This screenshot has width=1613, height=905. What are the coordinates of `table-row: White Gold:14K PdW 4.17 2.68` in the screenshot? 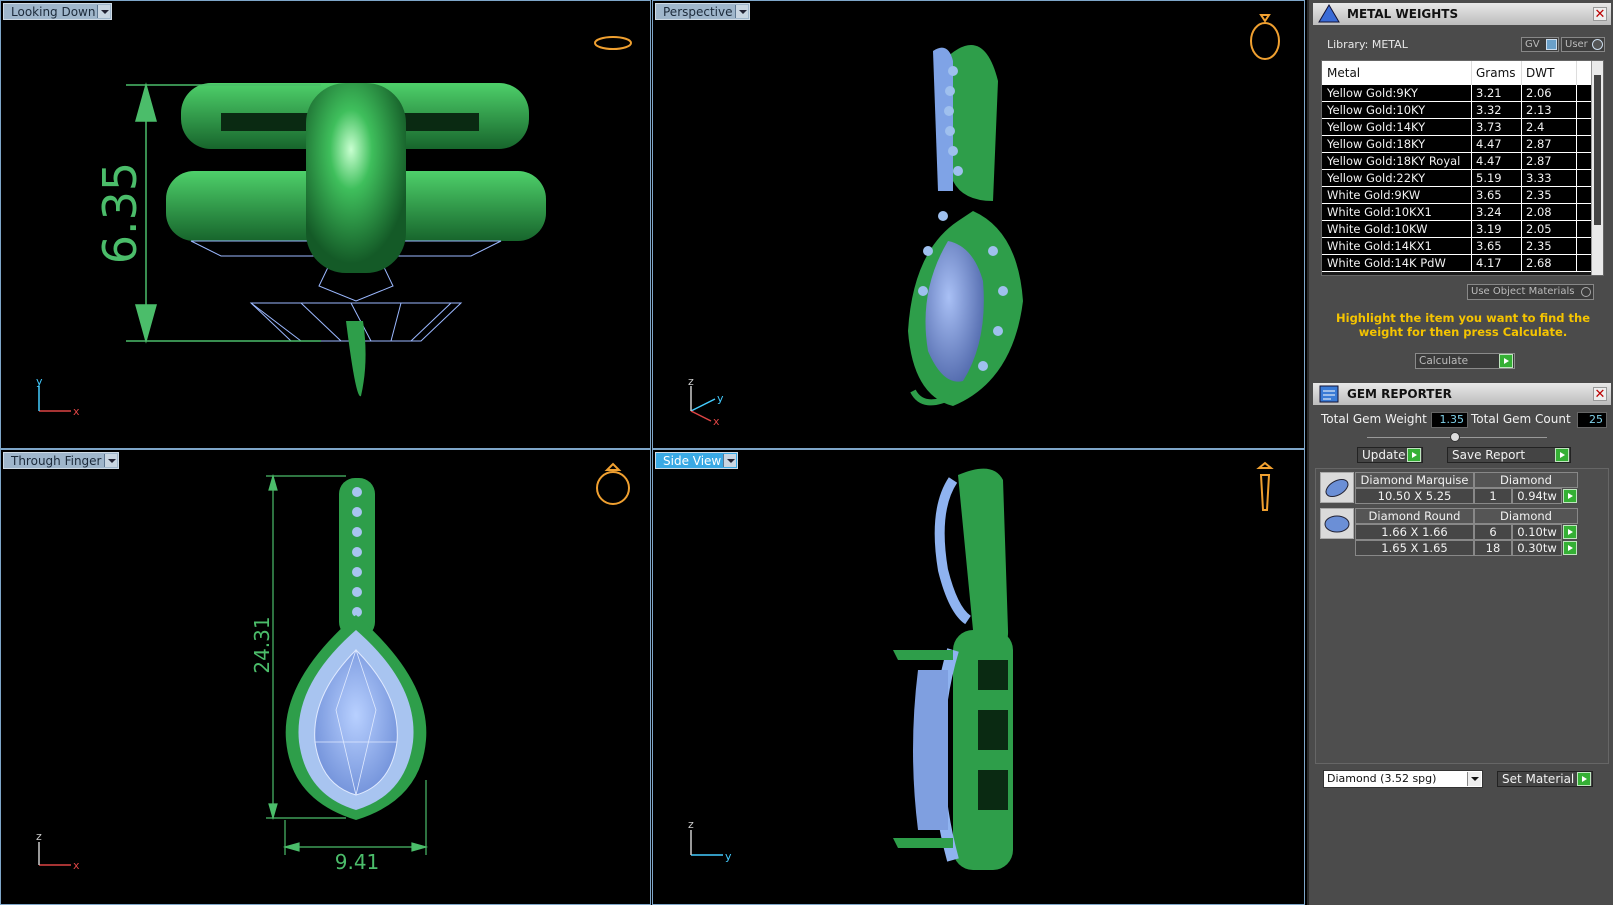 It's located at (1462, 263).